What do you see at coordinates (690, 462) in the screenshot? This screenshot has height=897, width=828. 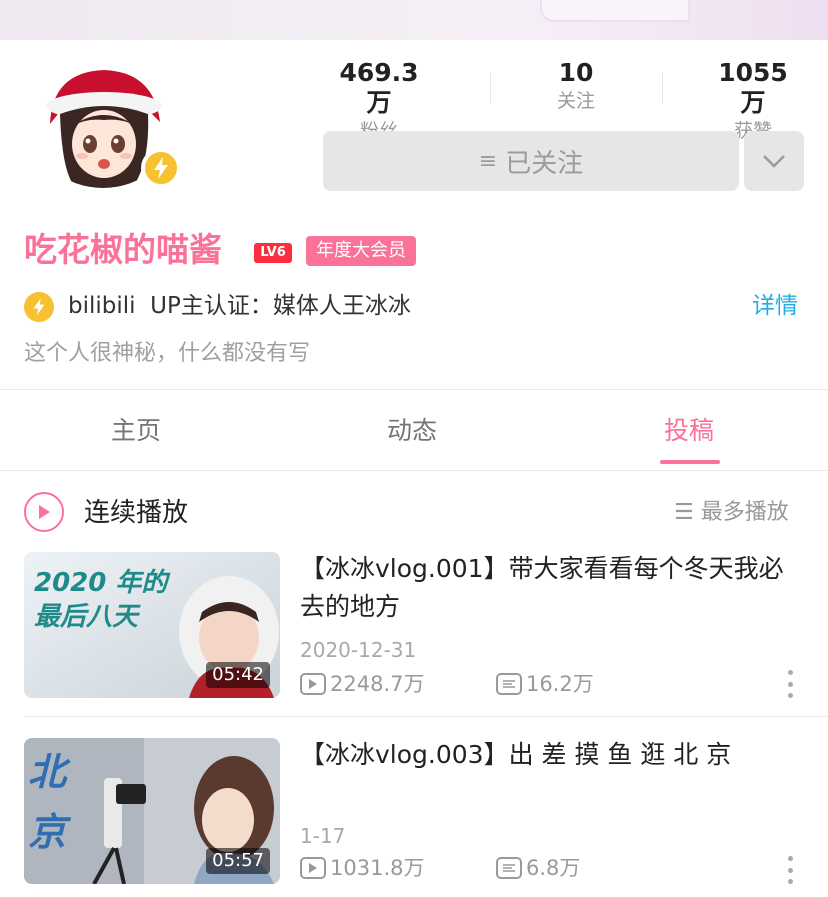 I see `active-tab-indicator` at bounding box center [690, 462].